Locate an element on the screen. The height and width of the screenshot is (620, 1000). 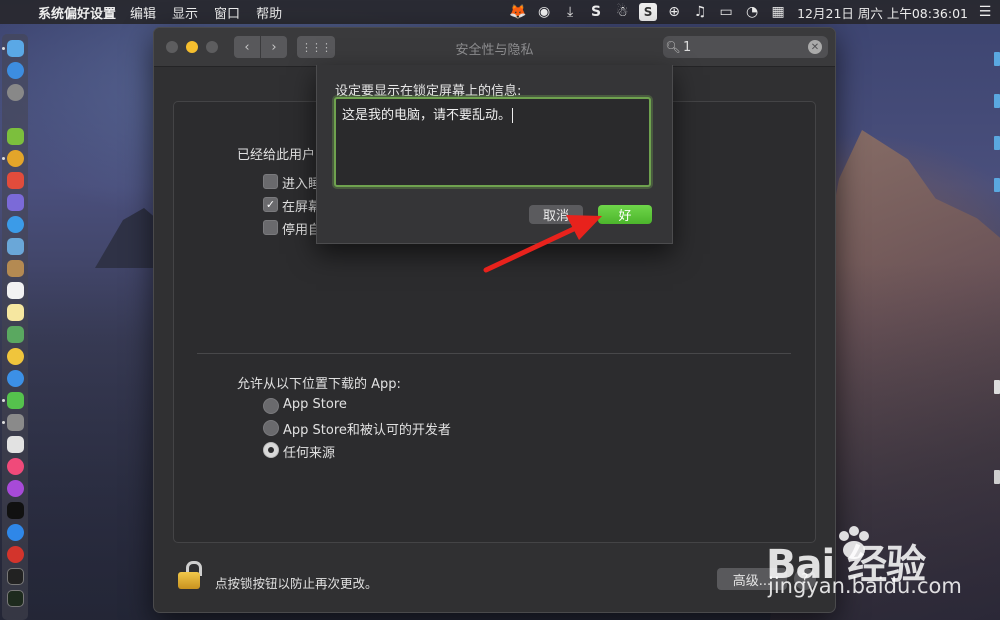
clear-search-icon: ✕ is located at coordinates (815, 47).